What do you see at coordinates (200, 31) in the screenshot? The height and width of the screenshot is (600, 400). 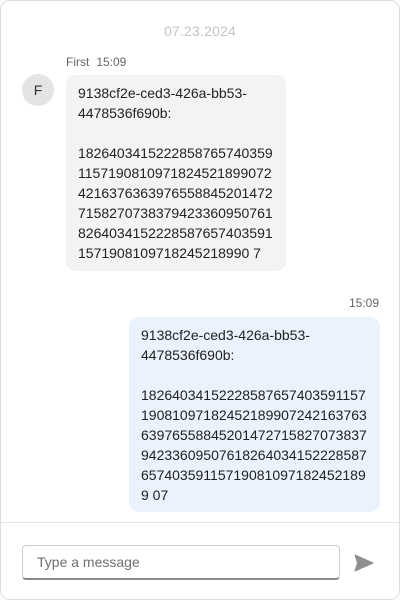 I see `date-separator: 07.23.2024` at bounding box center [200, 31].